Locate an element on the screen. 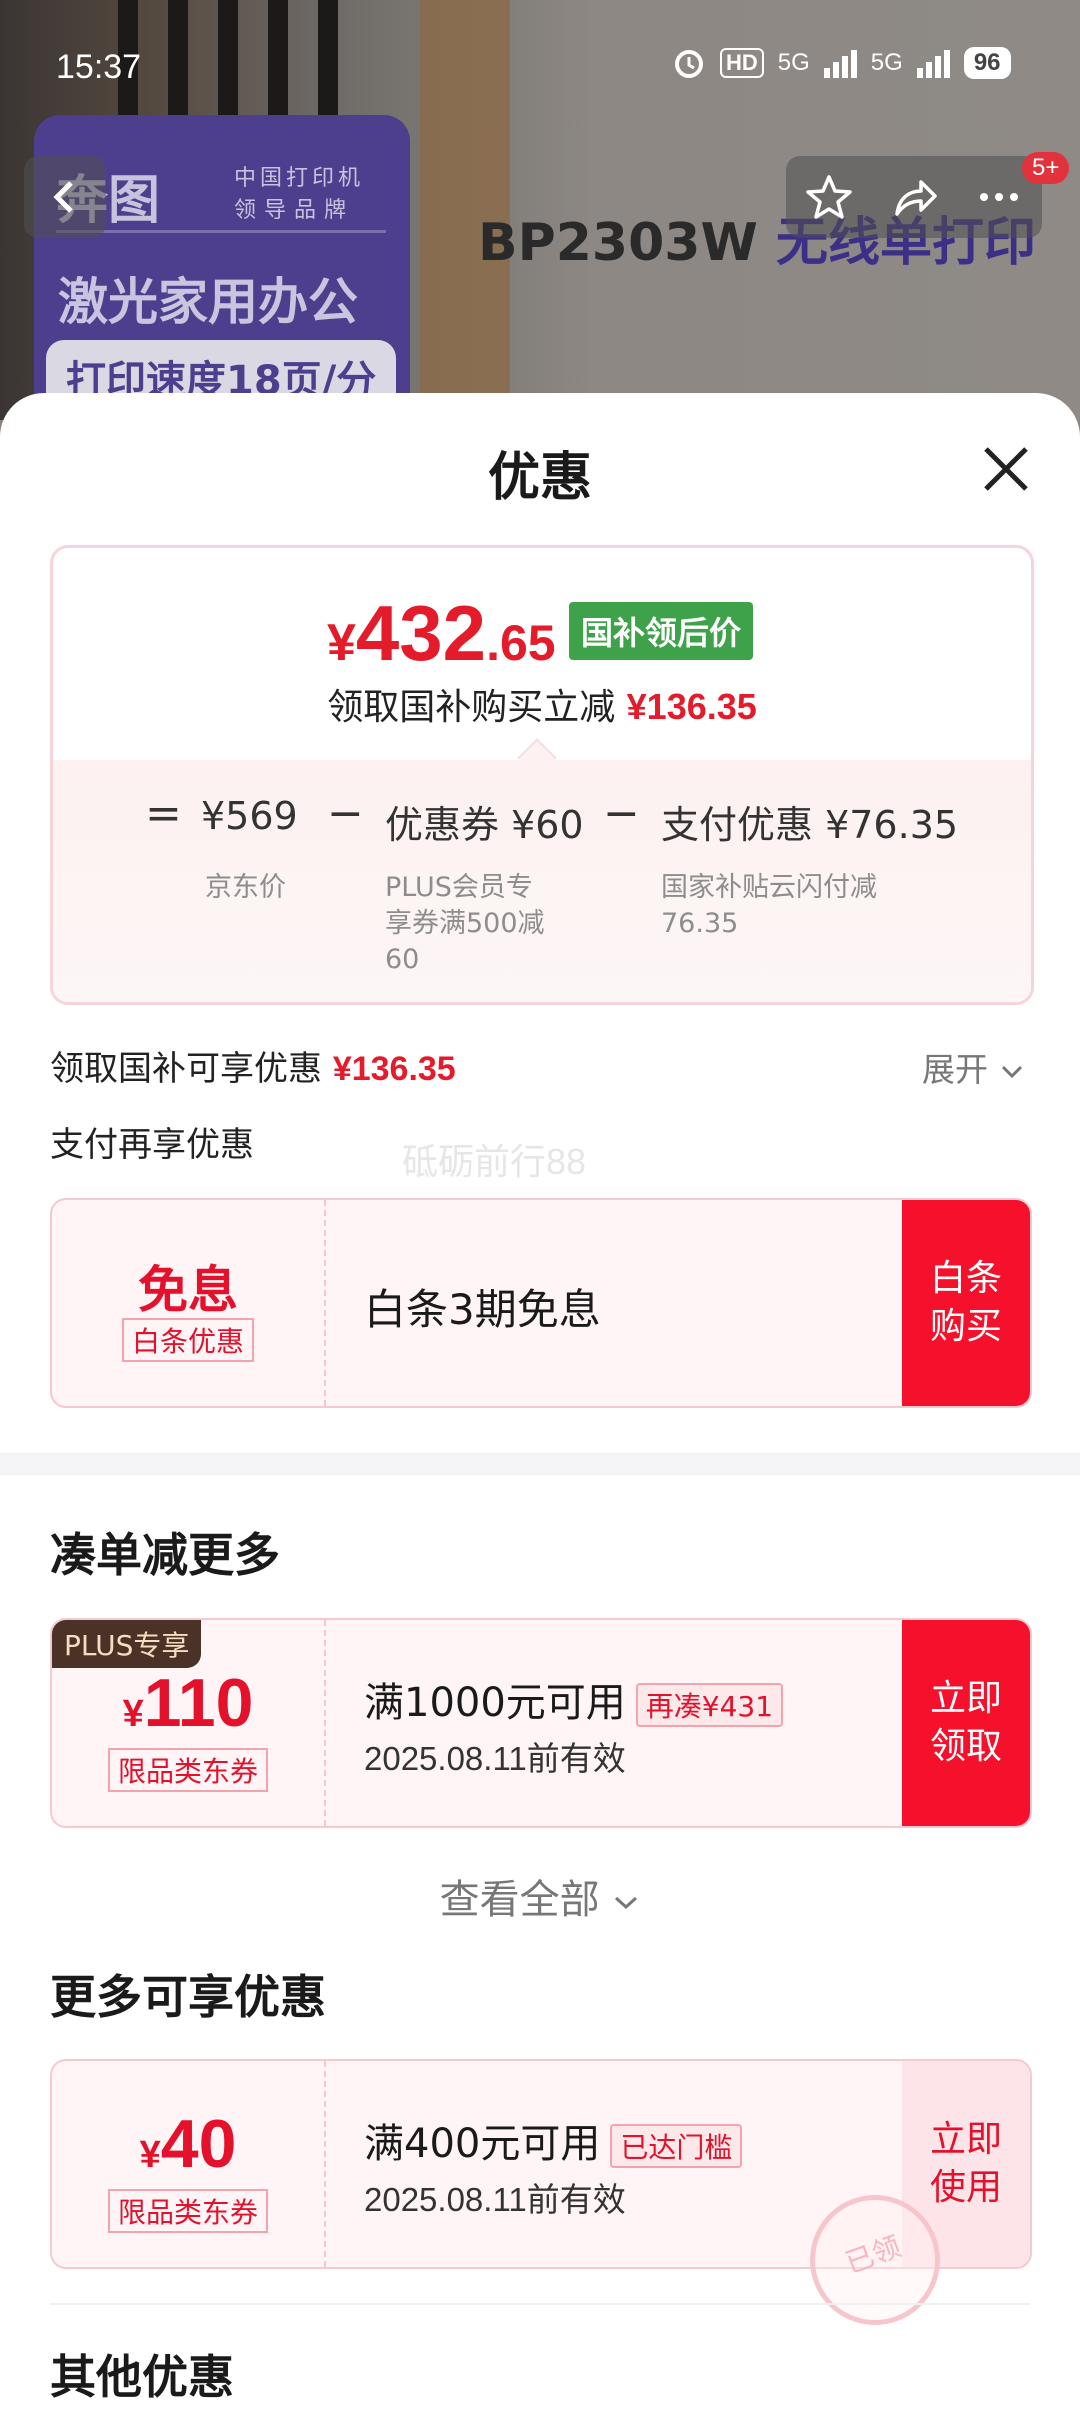 This screenshot has width=1080, height=2412. view-all-label: 查看全部 is located at coordinates (519, 1900).